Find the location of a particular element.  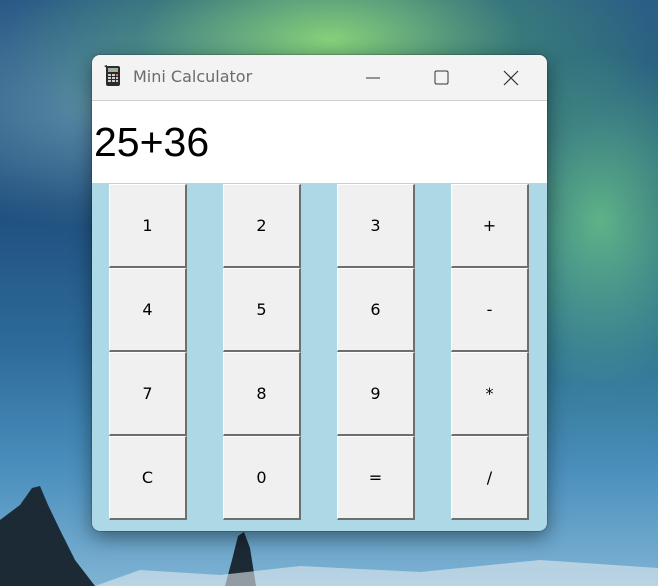

key-6: 6 is located at coordinates (376, 310).